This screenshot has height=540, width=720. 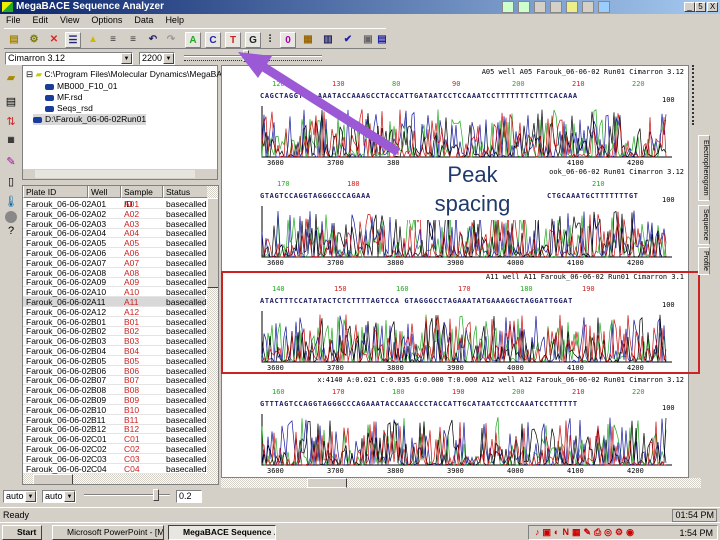 What do you see at coordinates (69, 58) in the screenshot?
I see `project-combo: Cimarron 3.12 ▼` at bounding box center [69, 58].